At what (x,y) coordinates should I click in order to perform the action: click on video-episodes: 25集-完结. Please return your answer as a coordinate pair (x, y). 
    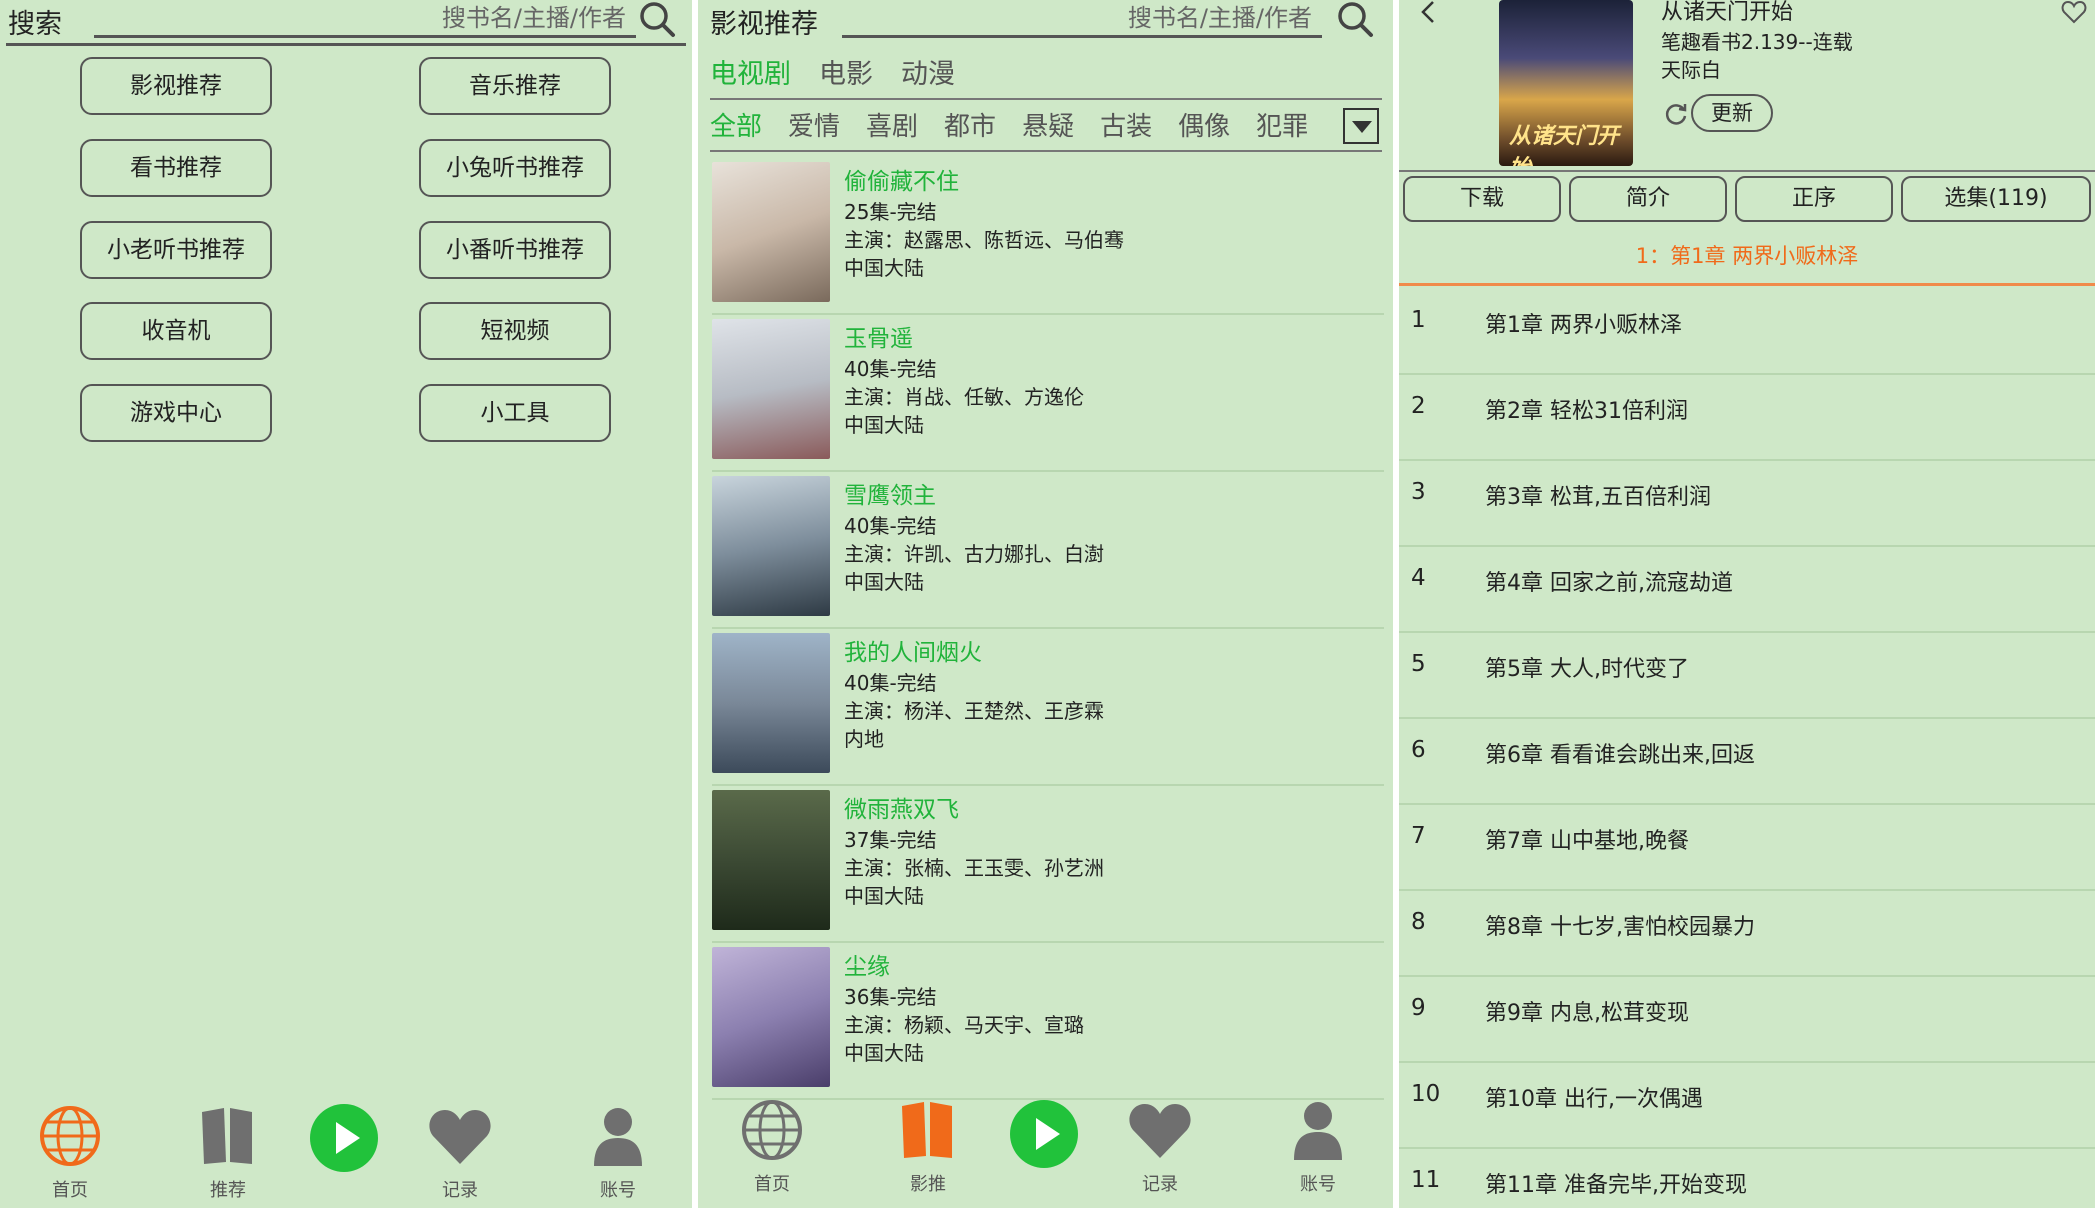
    Looking at the image, I should click on (890, 212).